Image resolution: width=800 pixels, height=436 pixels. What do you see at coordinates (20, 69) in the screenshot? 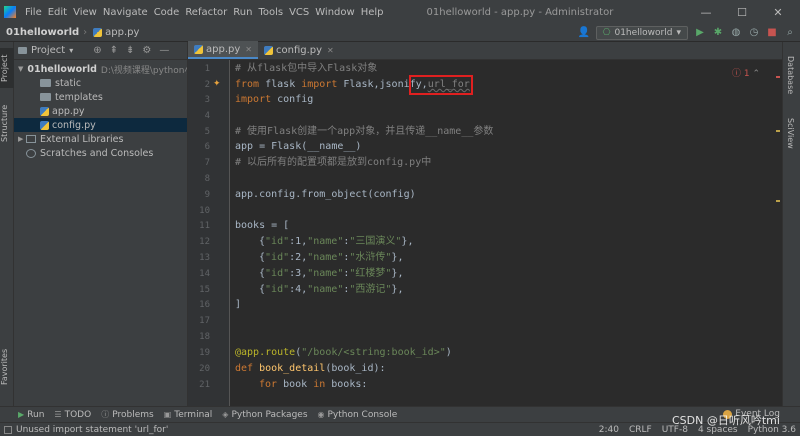
I see `expand-arrow-icon: ▼` at bounding box center [20, 69].